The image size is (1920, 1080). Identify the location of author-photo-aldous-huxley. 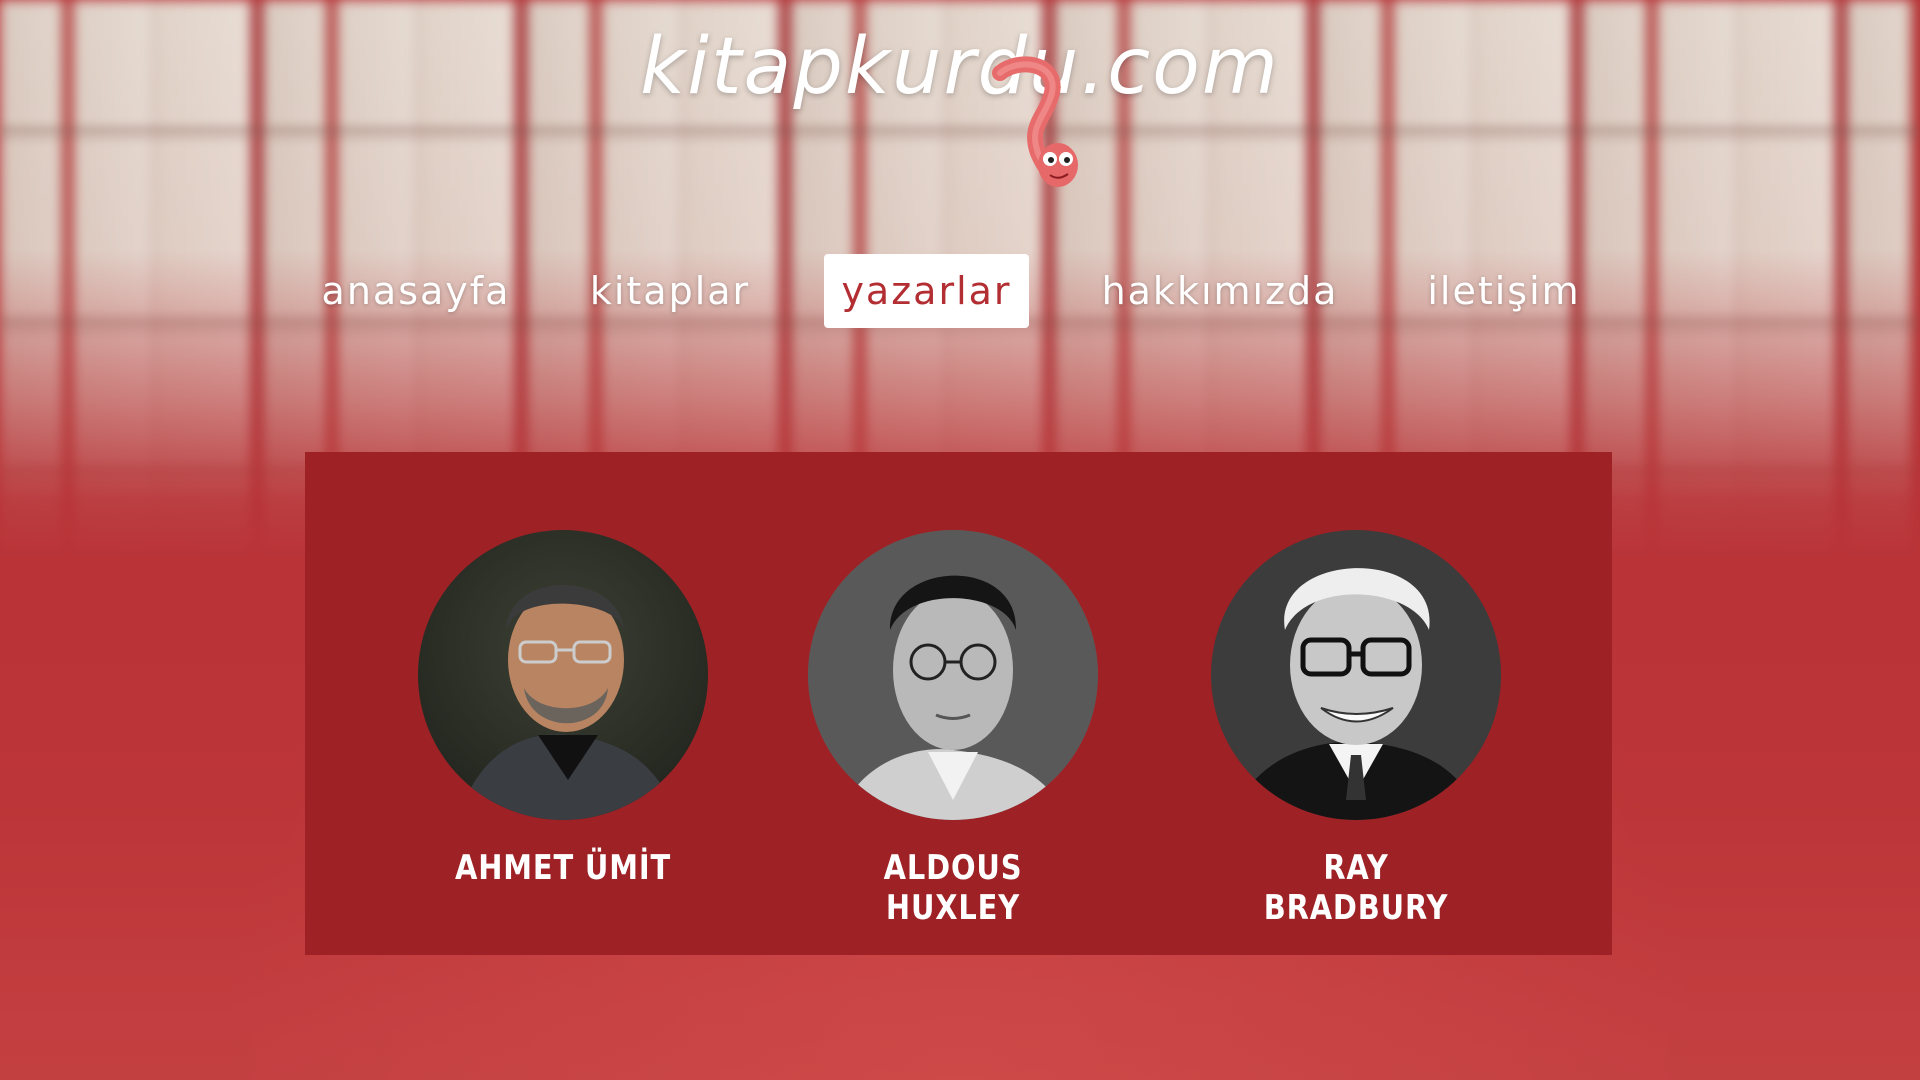
(953, 675).